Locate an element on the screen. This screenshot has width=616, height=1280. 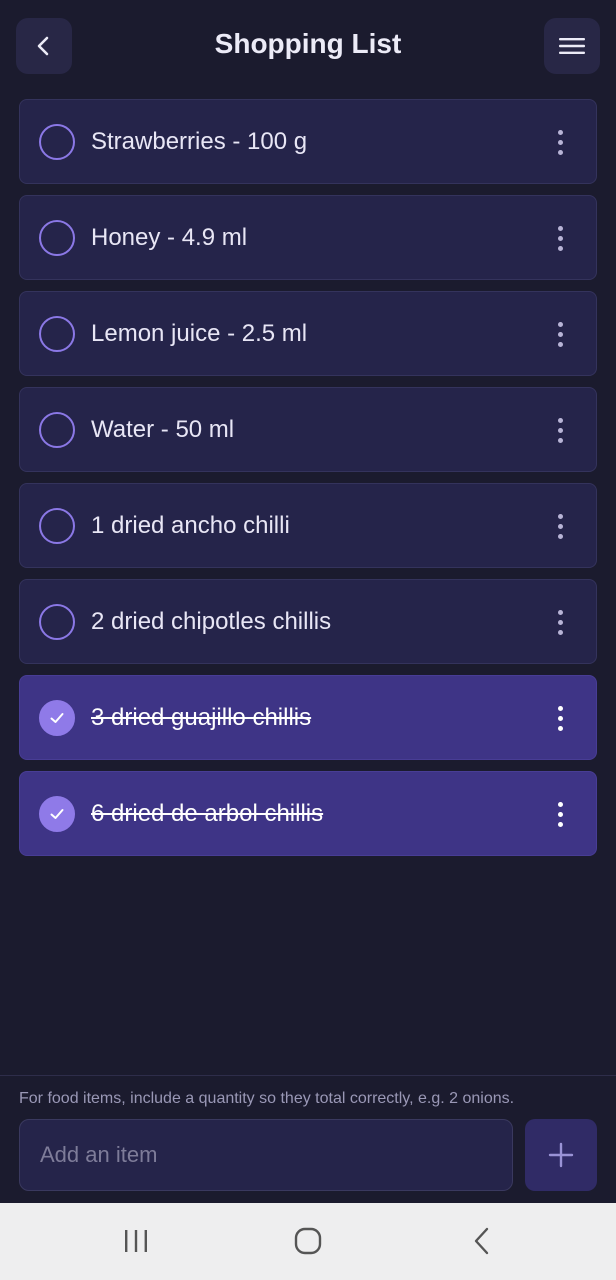
item-label: Honey - 4.9 ml is located at coordinates (169, 237).